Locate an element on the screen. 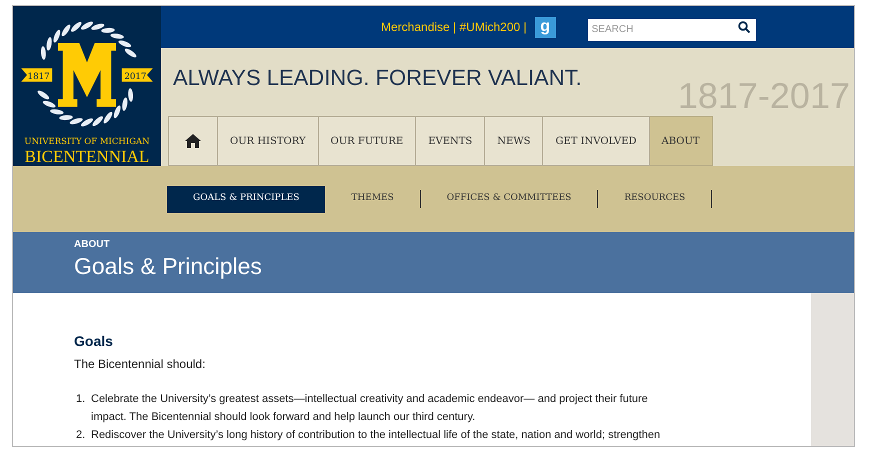 The width and height of the screenshot is (869, 470). nav-tab: OUR FUTURE is located at coordinates (367, 141).